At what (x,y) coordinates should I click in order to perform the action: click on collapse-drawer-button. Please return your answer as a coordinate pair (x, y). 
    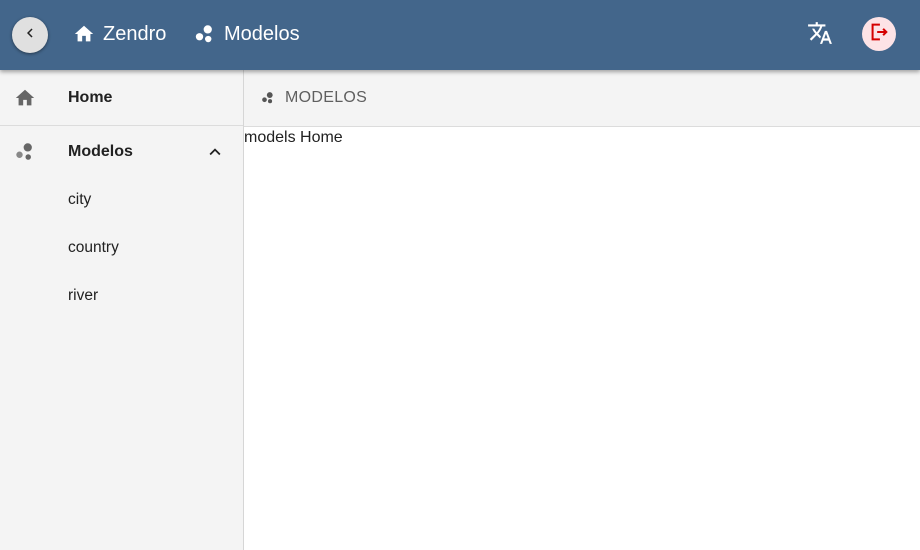
    Looking at the image, I should click on (30, 35).